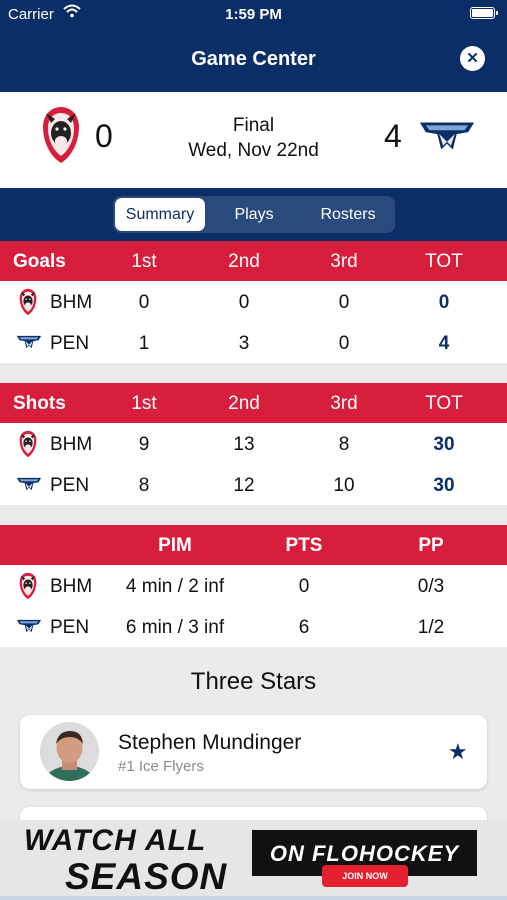 The height and width of the screenshot is (900, 507). What do you see at coordinates (431, 545) in the screenshot?
I see `col-pp: PP` at bounding box center [431, 545].